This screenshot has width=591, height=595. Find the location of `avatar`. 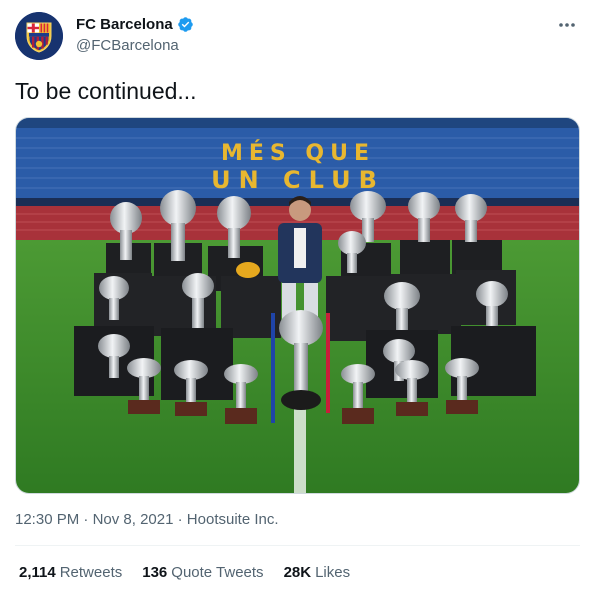

avatar is located at coordinates (39, 36).